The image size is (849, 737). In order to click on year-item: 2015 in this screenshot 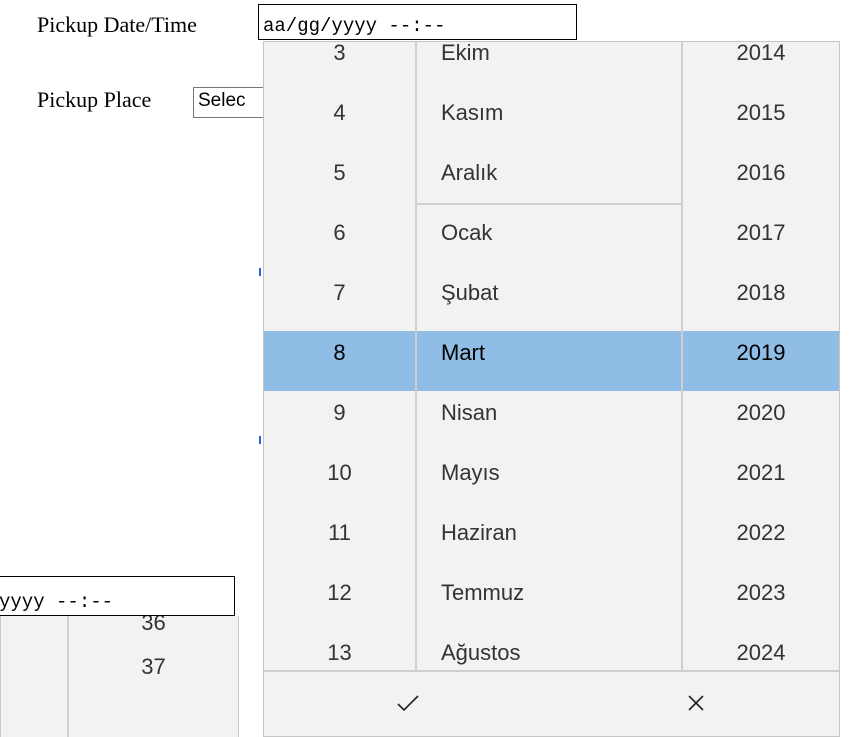, I will do `click(761, 113)`.